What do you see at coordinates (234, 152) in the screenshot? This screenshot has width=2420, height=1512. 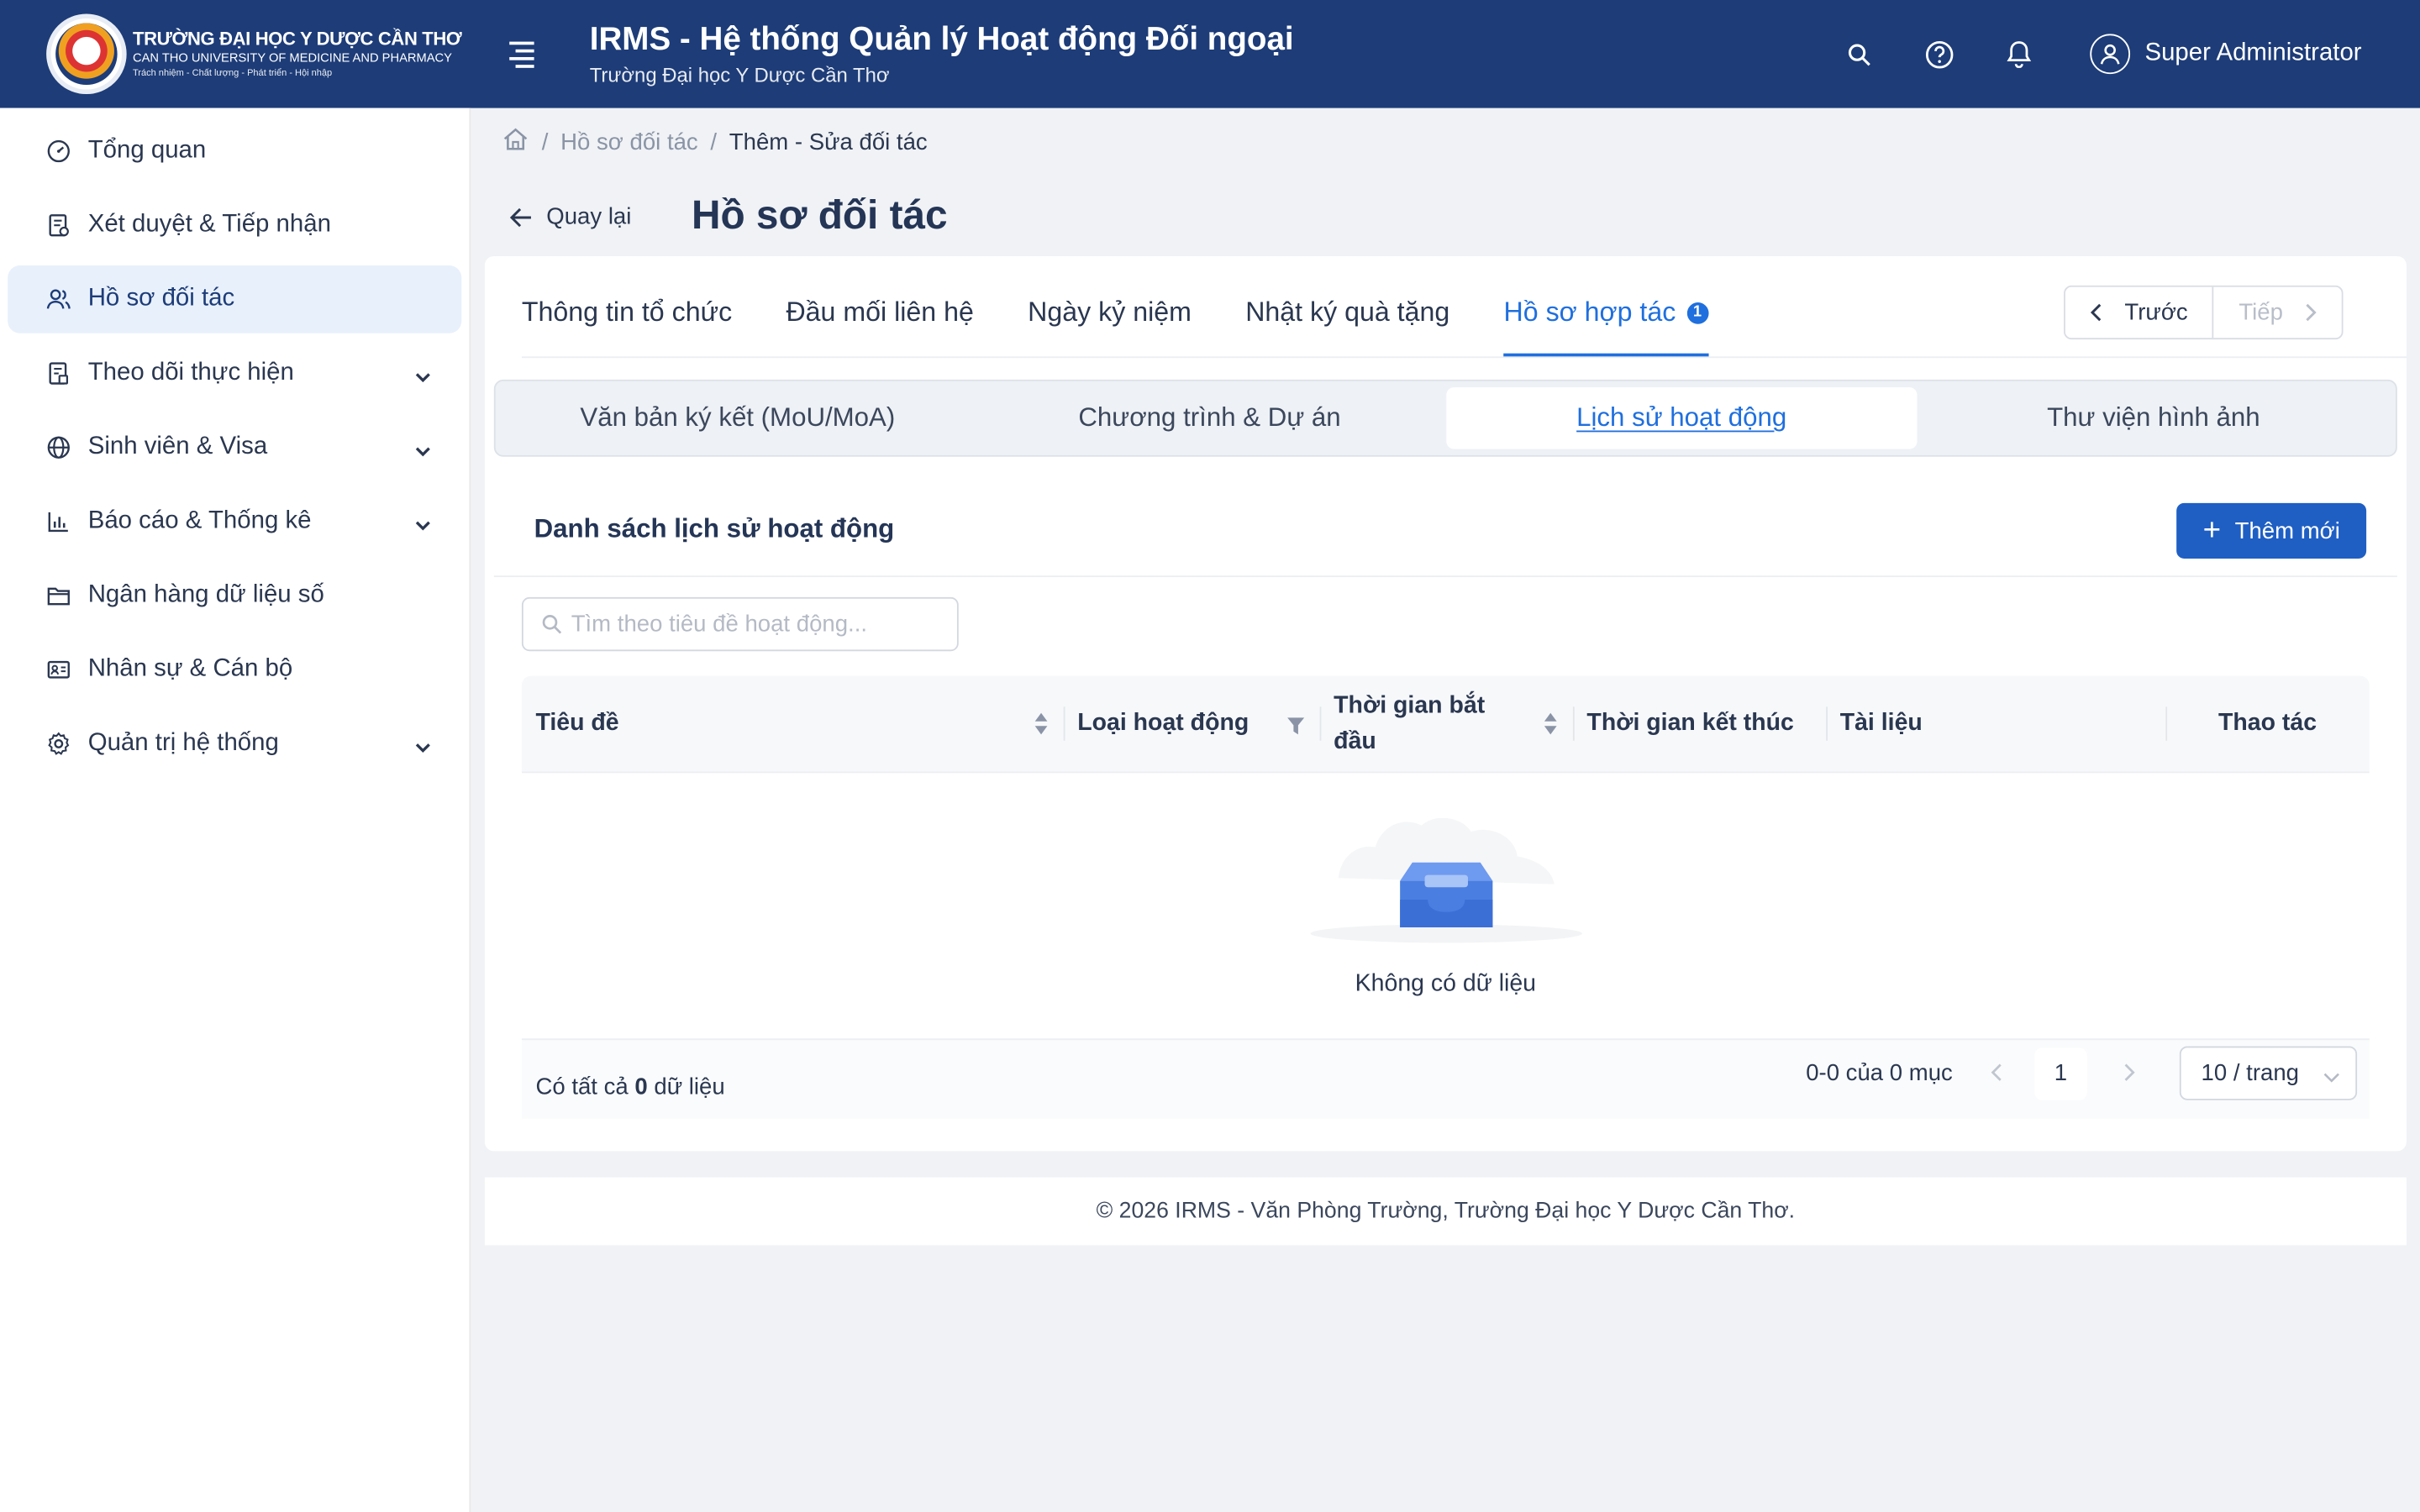 I see `sidebar-item-dashboard: Tổng quan` at bounding box center [234, 152].